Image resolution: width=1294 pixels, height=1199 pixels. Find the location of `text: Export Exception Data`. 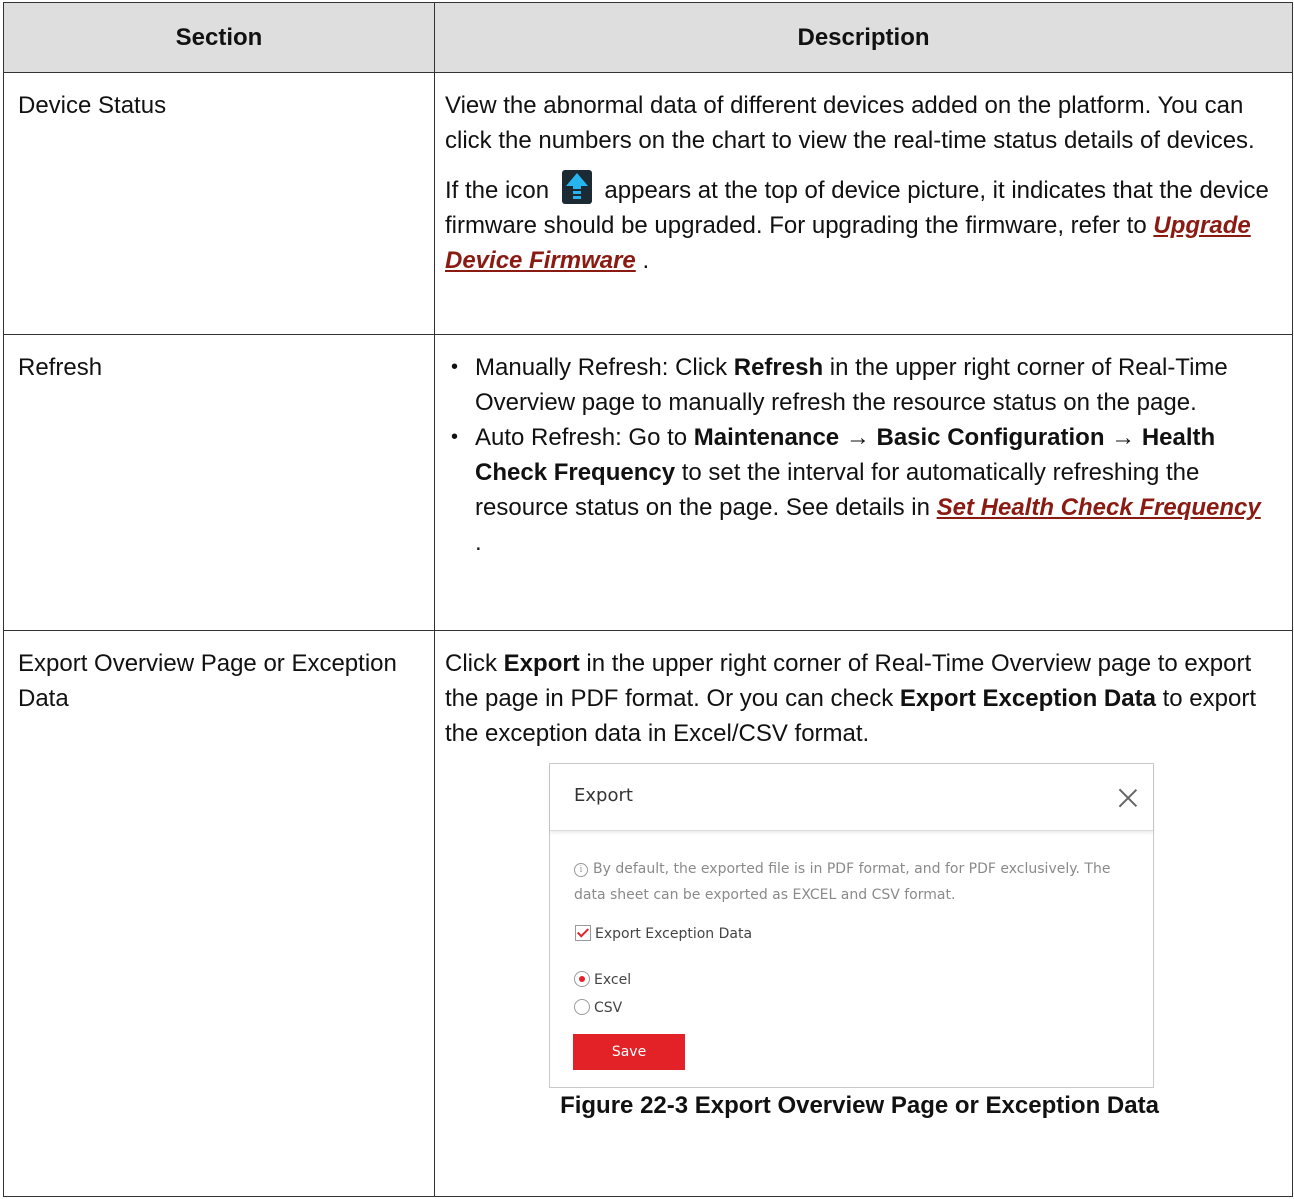

text: Export Exception Data is located at coordinates (1027, 698).